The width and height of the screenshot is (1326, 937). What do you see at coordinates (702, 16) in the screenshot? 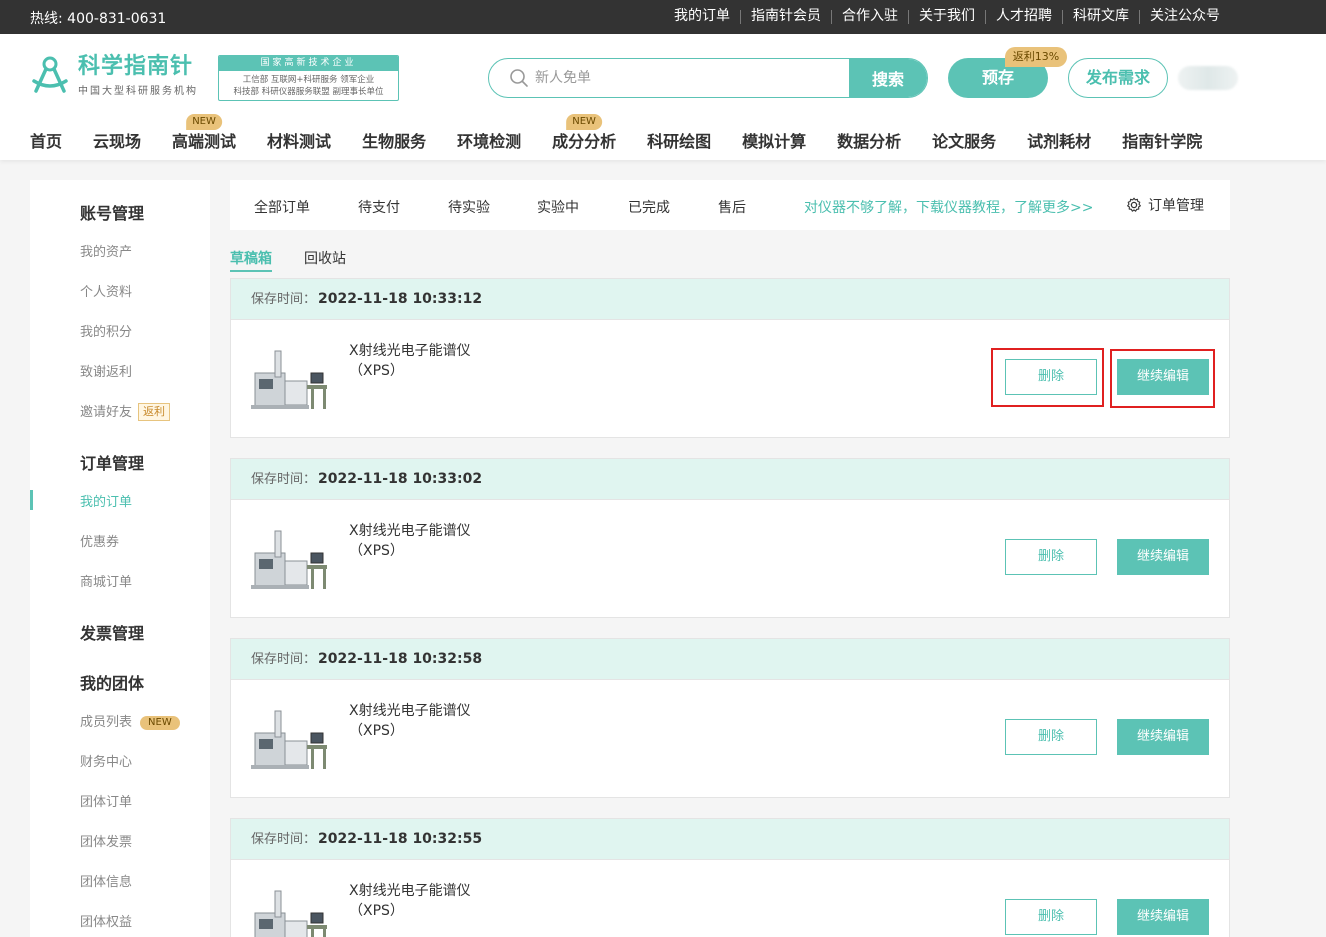
I see `top-link-my-orders: 我的订单` at bounding box center [702, 16].